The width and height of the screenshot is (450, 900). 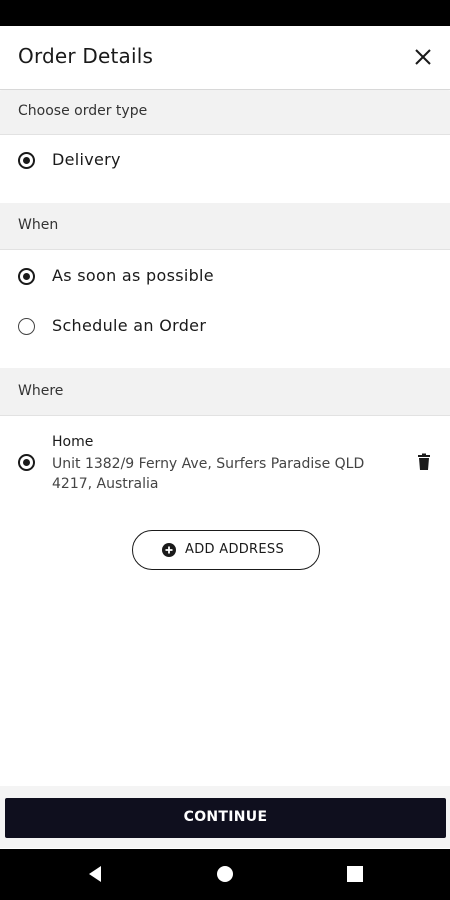 I want to click on system-nav-bar, so click(x=225, y=874).